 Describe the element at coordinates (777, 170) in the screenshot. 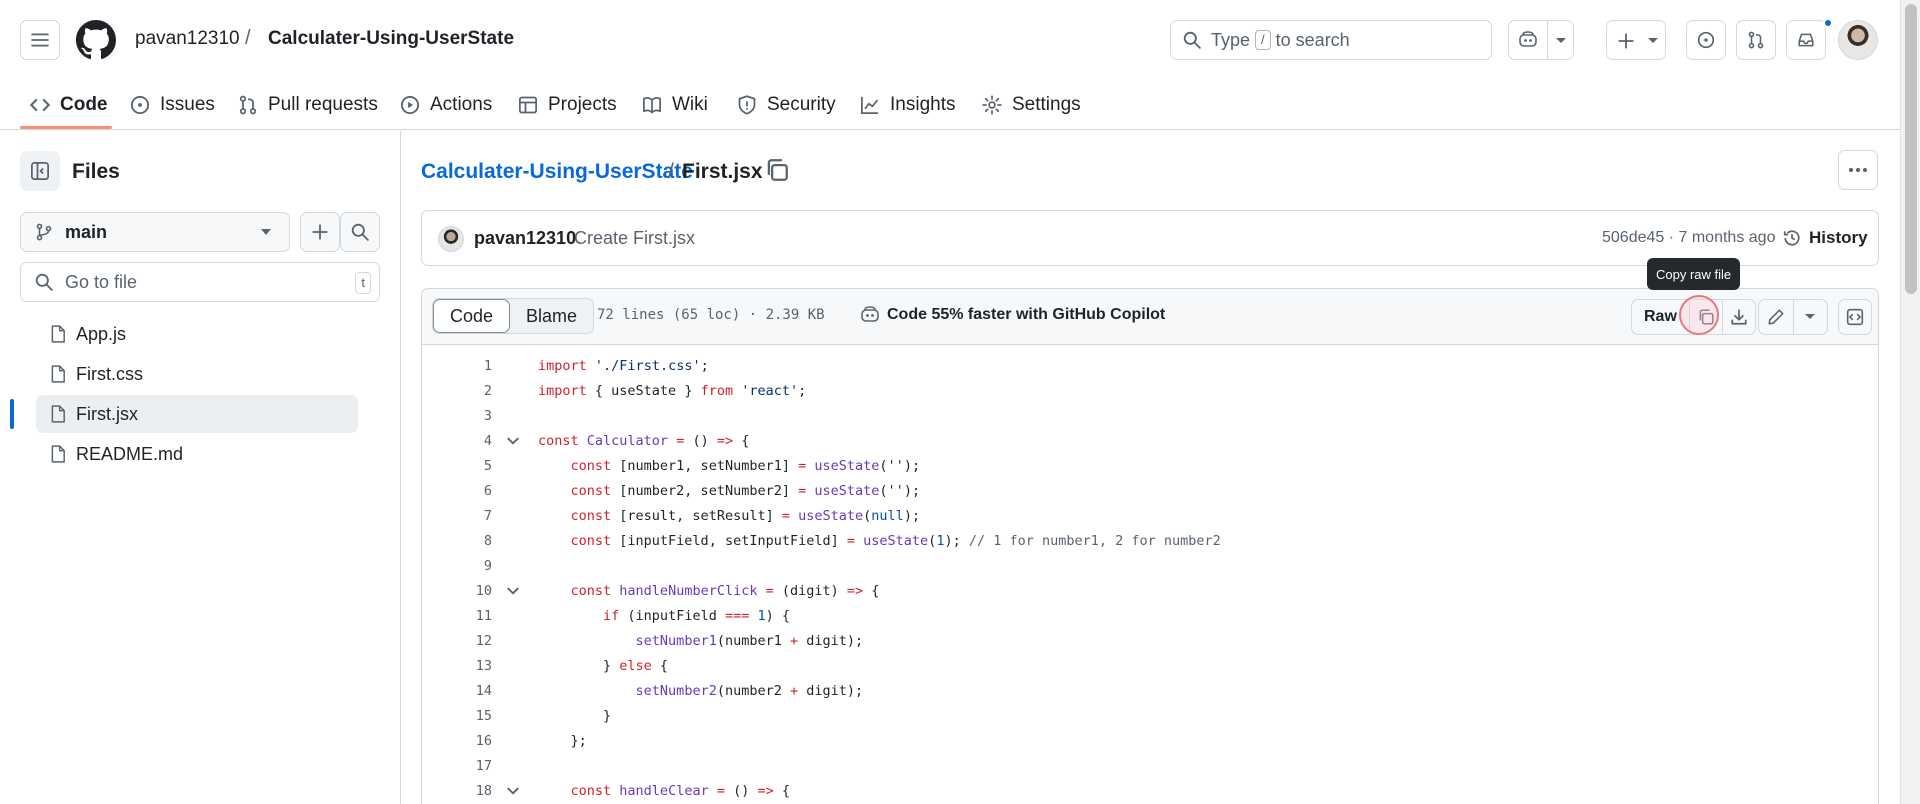

I see `copy-path-icon` at that location.